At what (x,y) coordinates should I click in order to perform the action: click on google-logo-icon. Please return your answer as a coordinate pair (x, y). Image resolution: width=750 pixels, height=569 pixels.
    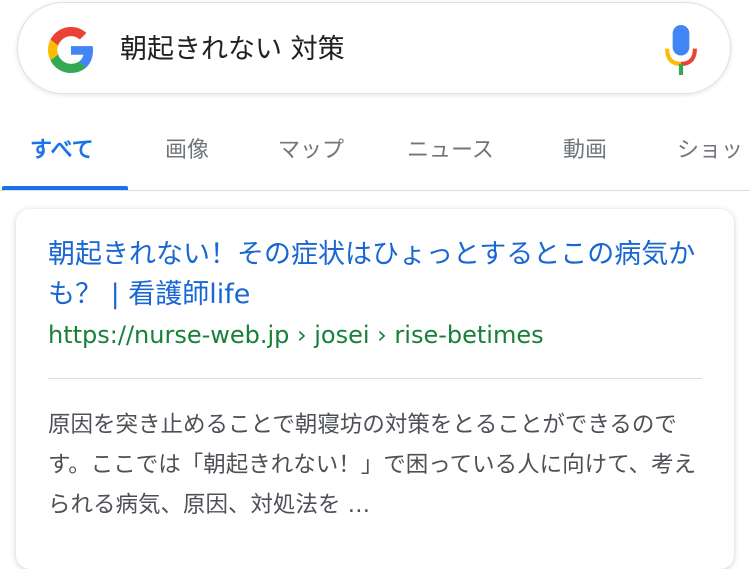
    Looking at the image, I should click on (71, 50).